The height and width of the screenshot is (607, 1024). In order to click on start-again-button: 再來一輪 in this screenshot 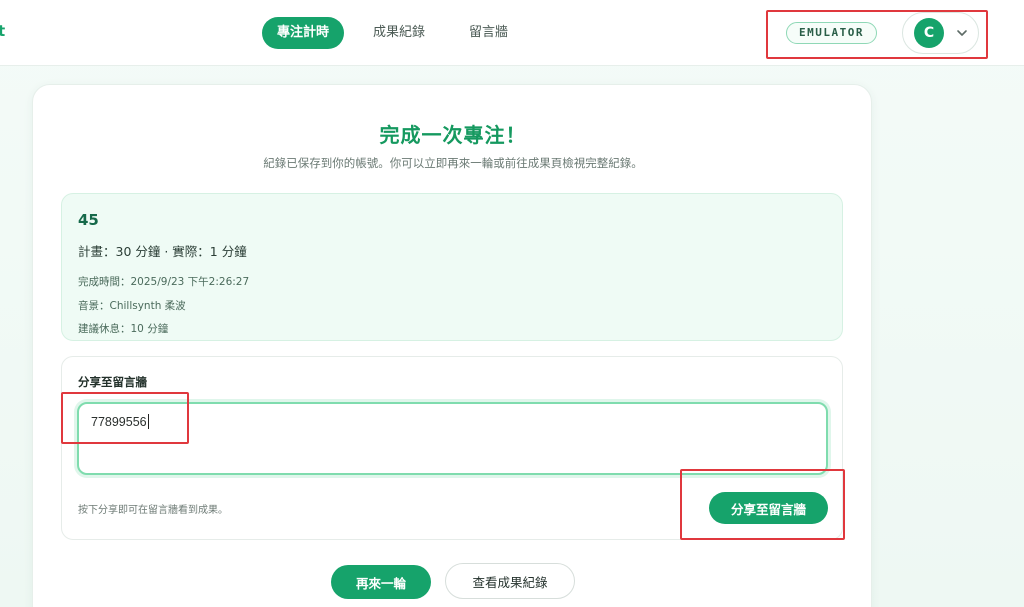, I will do `click(381, 582)`.